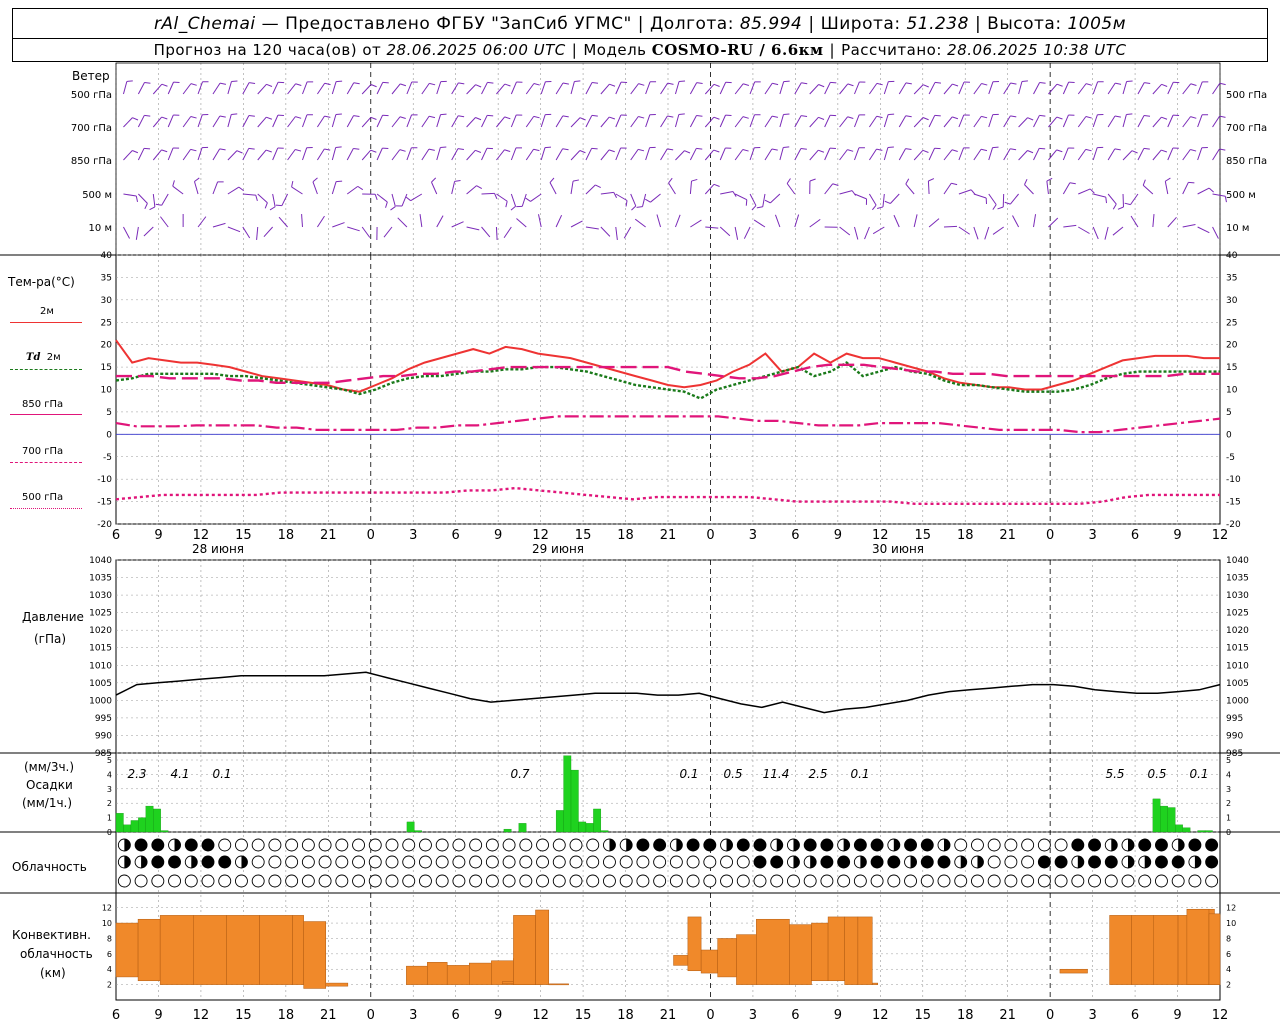  I want to click on x-tick-label-bottom: 0, so click(1050, 1015).